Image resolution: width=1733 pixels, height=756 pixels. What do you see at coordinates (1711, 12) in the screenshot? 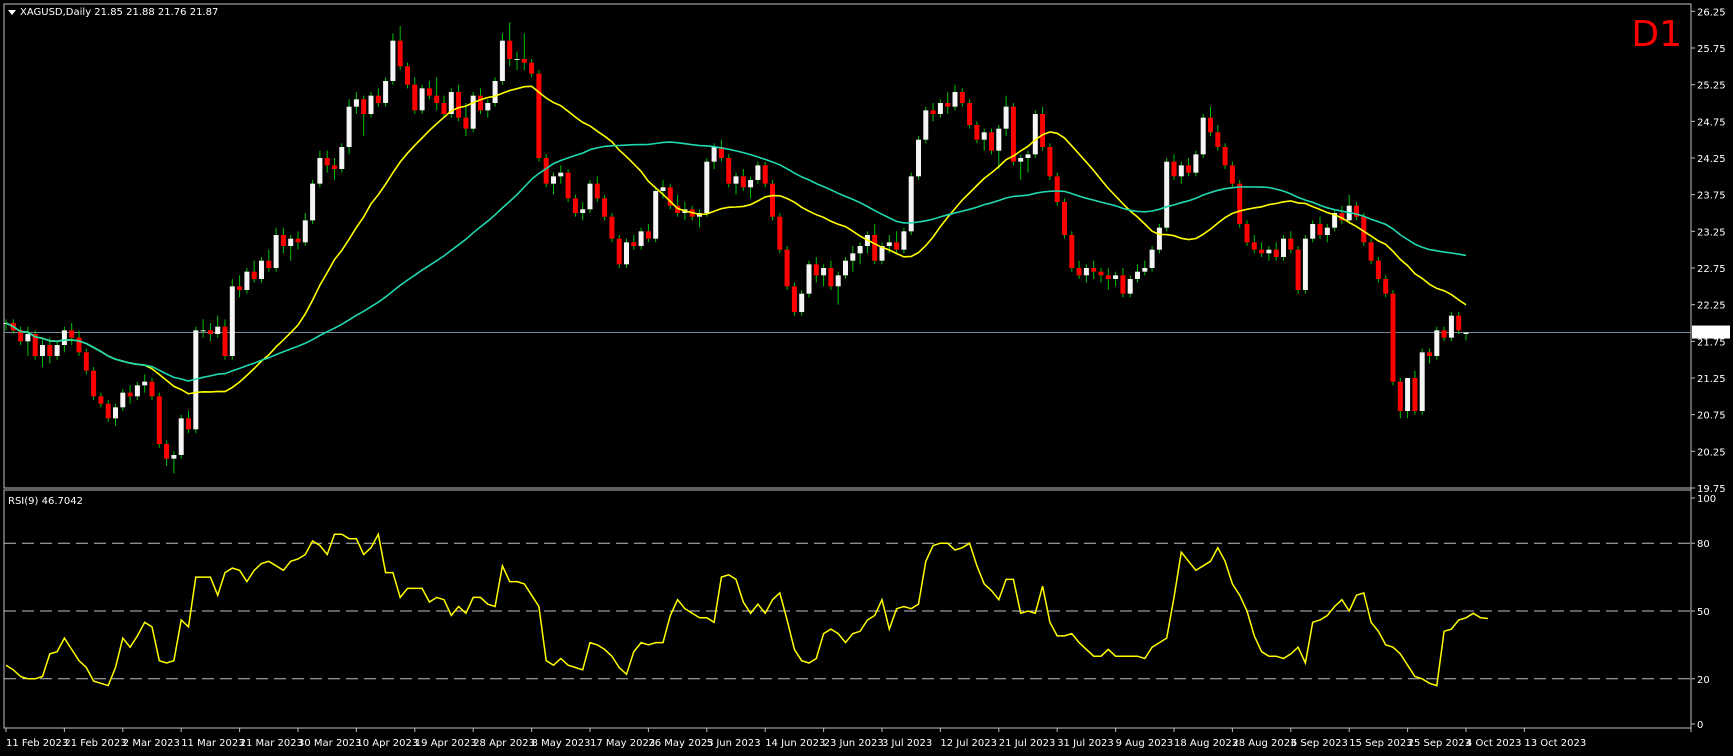
I see `price-tick-label: 26.25` at bounding box center [1711, 12].